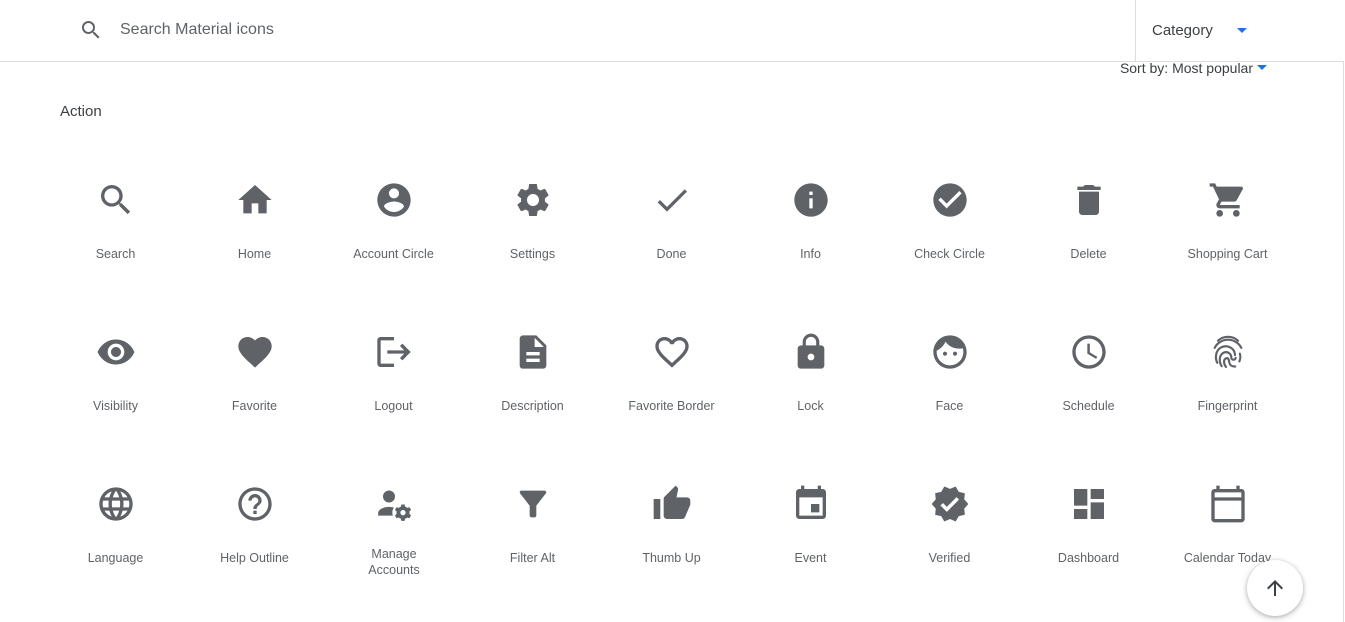 The image size is (1345, 622). I want to click on sort-dropdown: Sort by: Most popular, so click(1193, 69).